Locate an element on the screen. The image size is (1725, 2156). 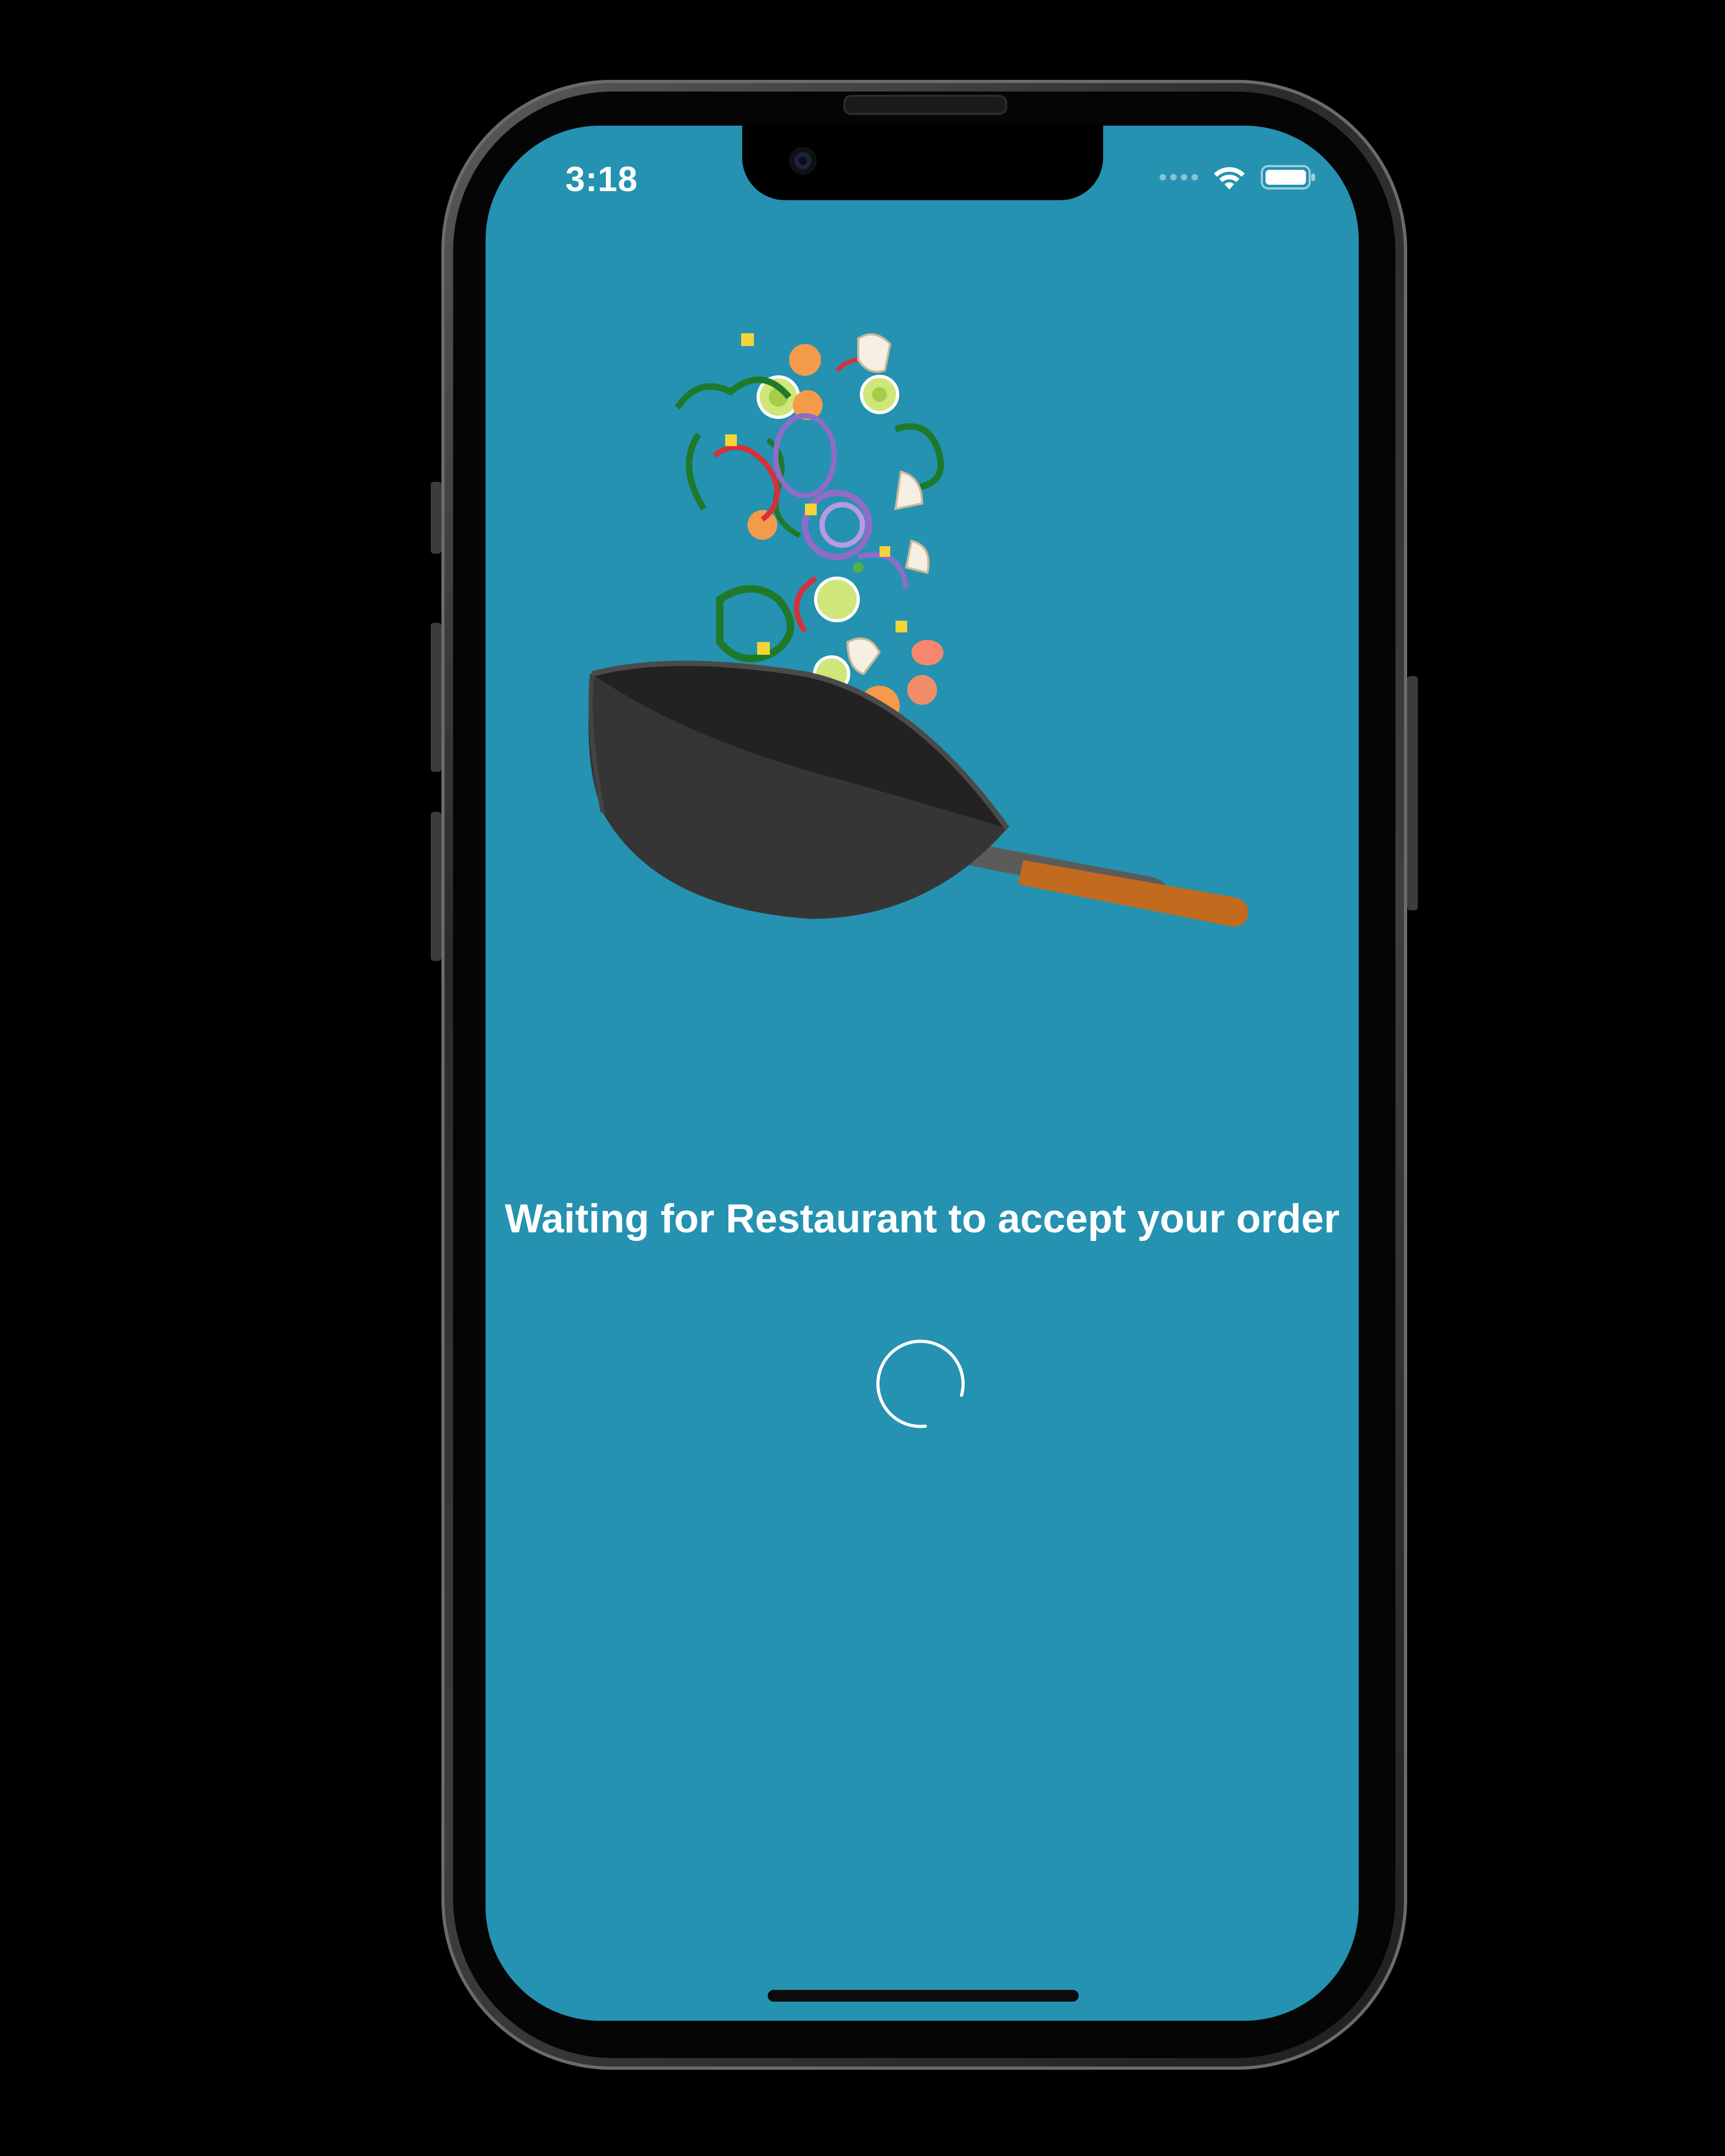
phone-earpiece-speaker is located at coordinates (925, 105).